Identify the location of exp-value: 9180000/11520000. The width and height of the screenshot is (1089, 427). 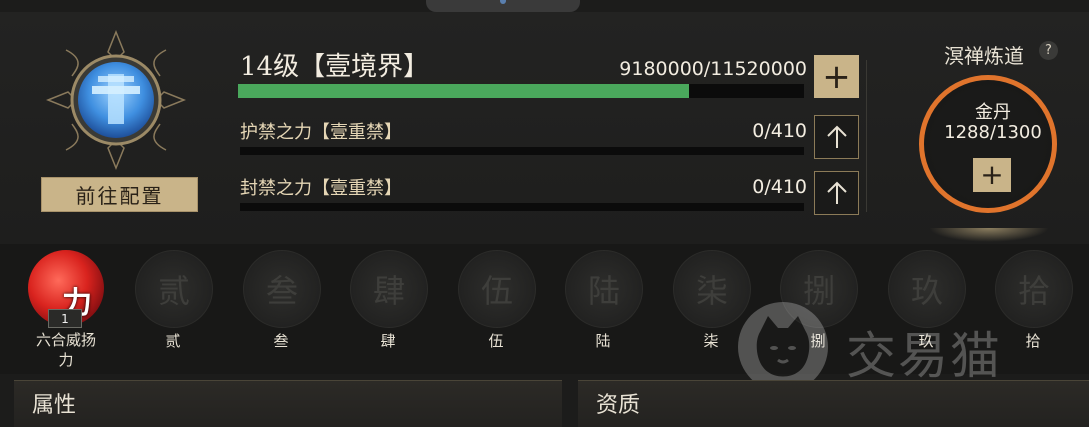
(713, 69).